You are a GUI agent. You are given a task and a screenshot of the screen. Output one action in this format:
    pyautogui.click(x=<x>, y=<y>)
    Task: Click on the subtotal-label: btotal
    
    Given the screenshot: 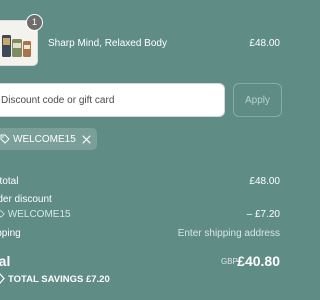 What is the action you would take?
    pyautogui.click(x=9, y=181)
    